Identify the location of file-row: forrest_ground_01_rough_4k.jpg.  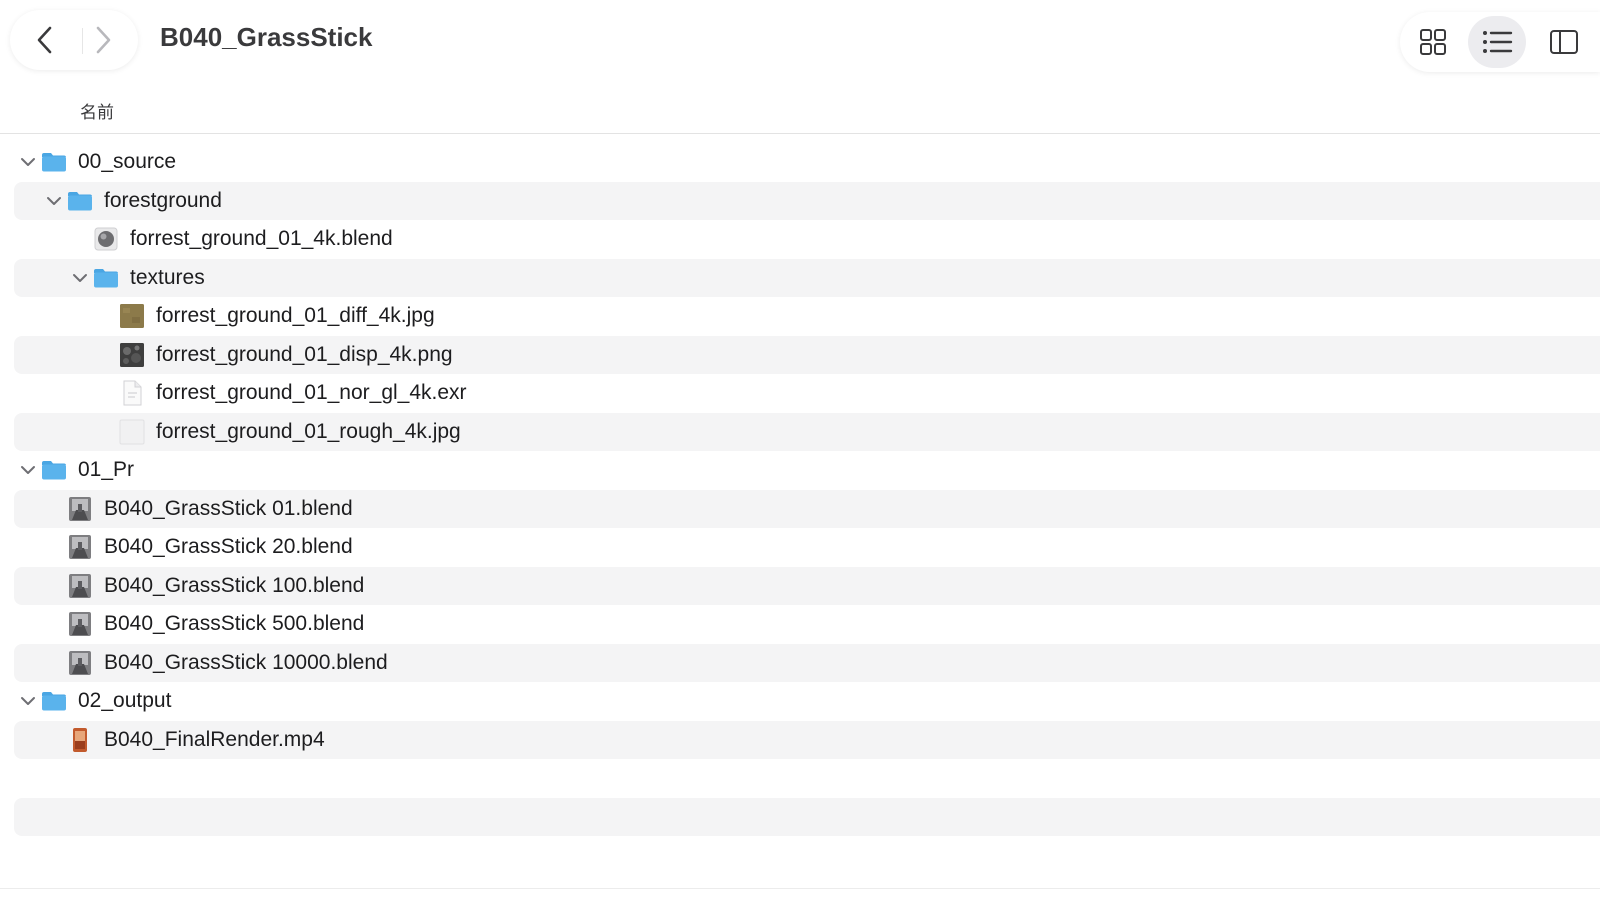
(807, 431).